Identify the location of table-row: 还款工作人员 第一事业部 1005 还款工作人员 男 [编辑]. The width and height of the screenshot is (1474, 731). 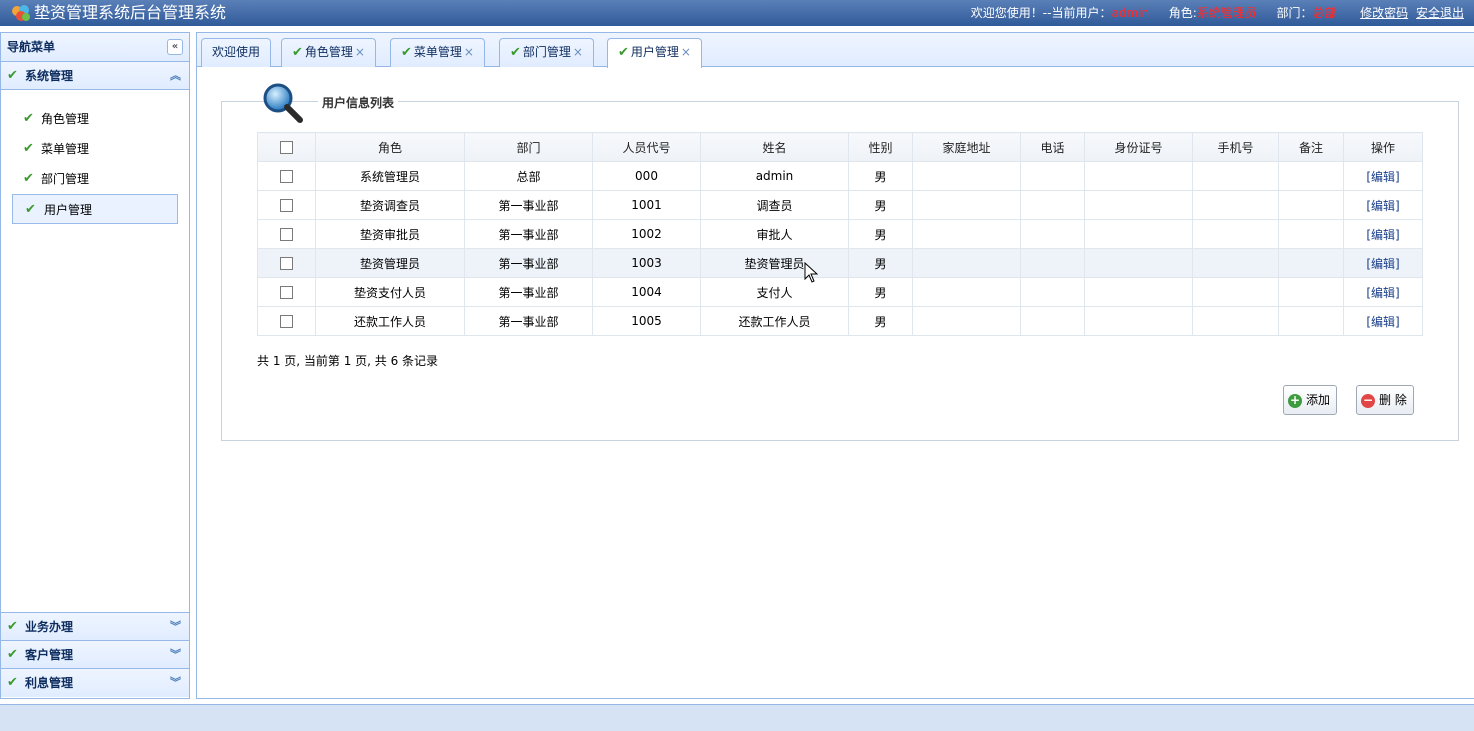
(840, 321).